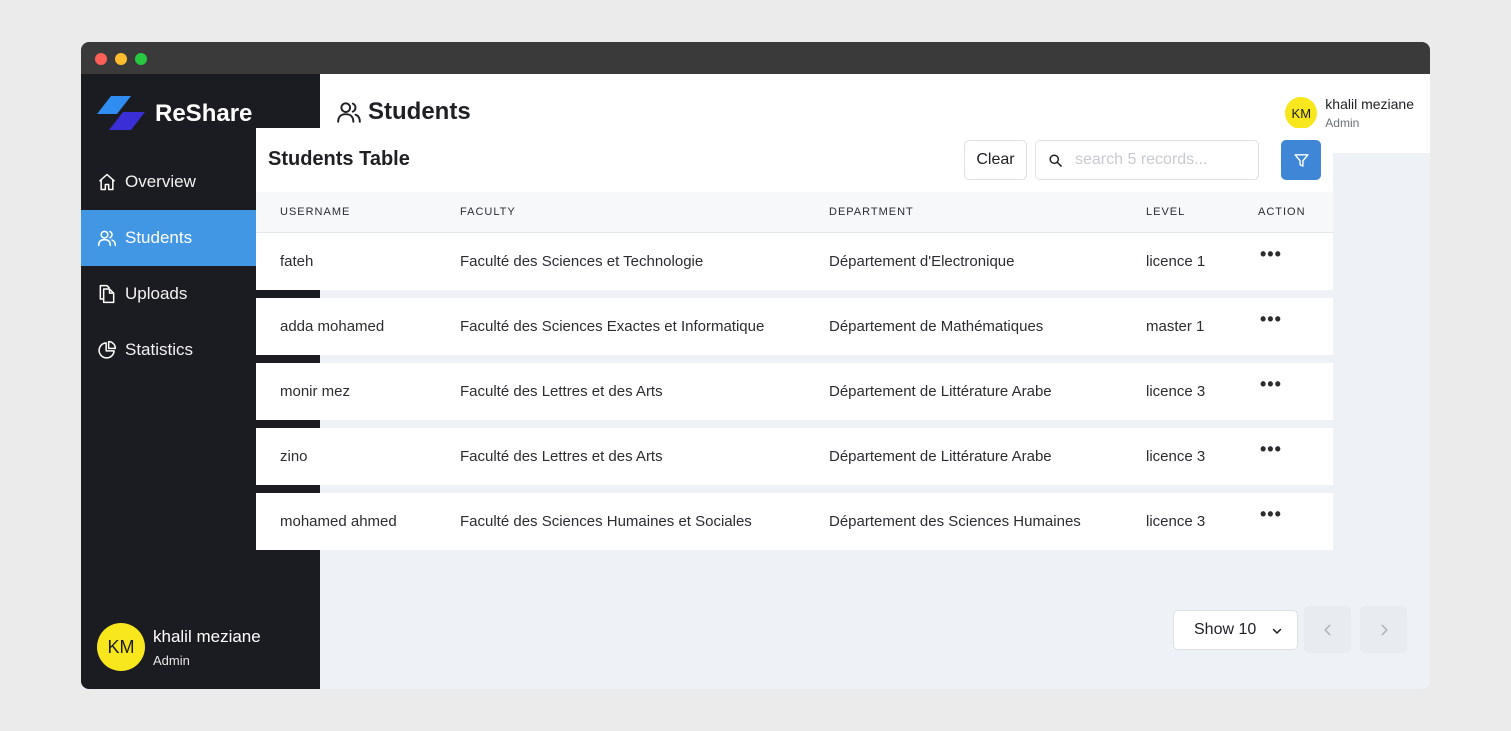 The height and width of the screenshot is (731, 1511). What do you see at coordinates (121, 113) in the screenshot?
I see `reshare-logo-icon` at bounding box center [121, 113].